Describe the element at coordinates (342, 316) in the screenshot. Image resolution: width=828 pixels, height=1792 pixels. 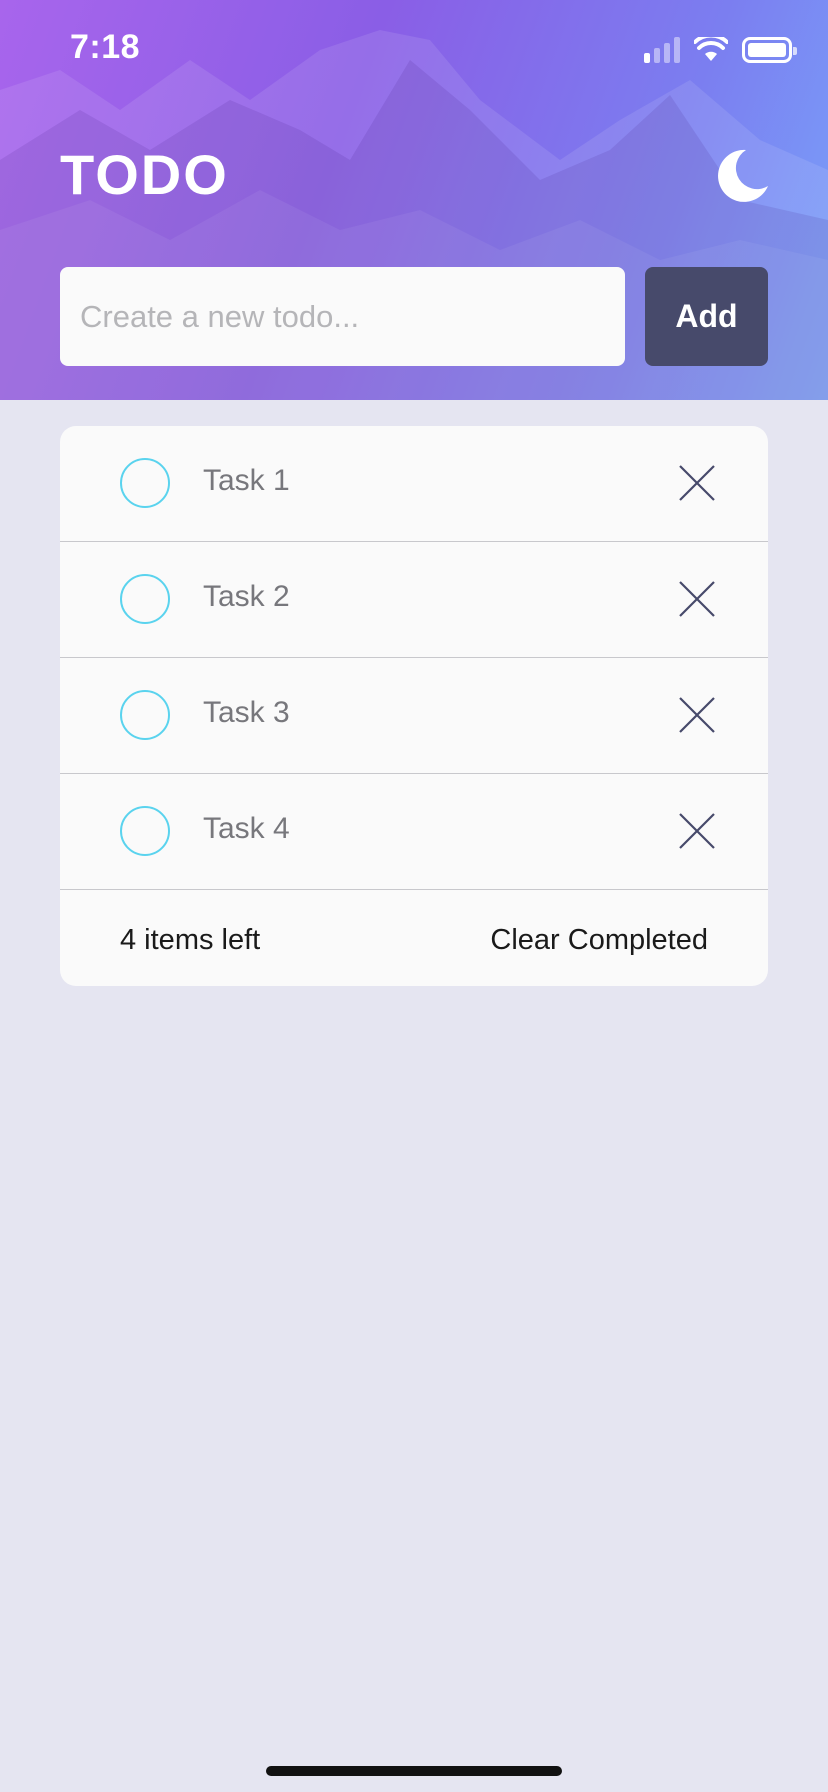
I see `new-todo-input` at that location.